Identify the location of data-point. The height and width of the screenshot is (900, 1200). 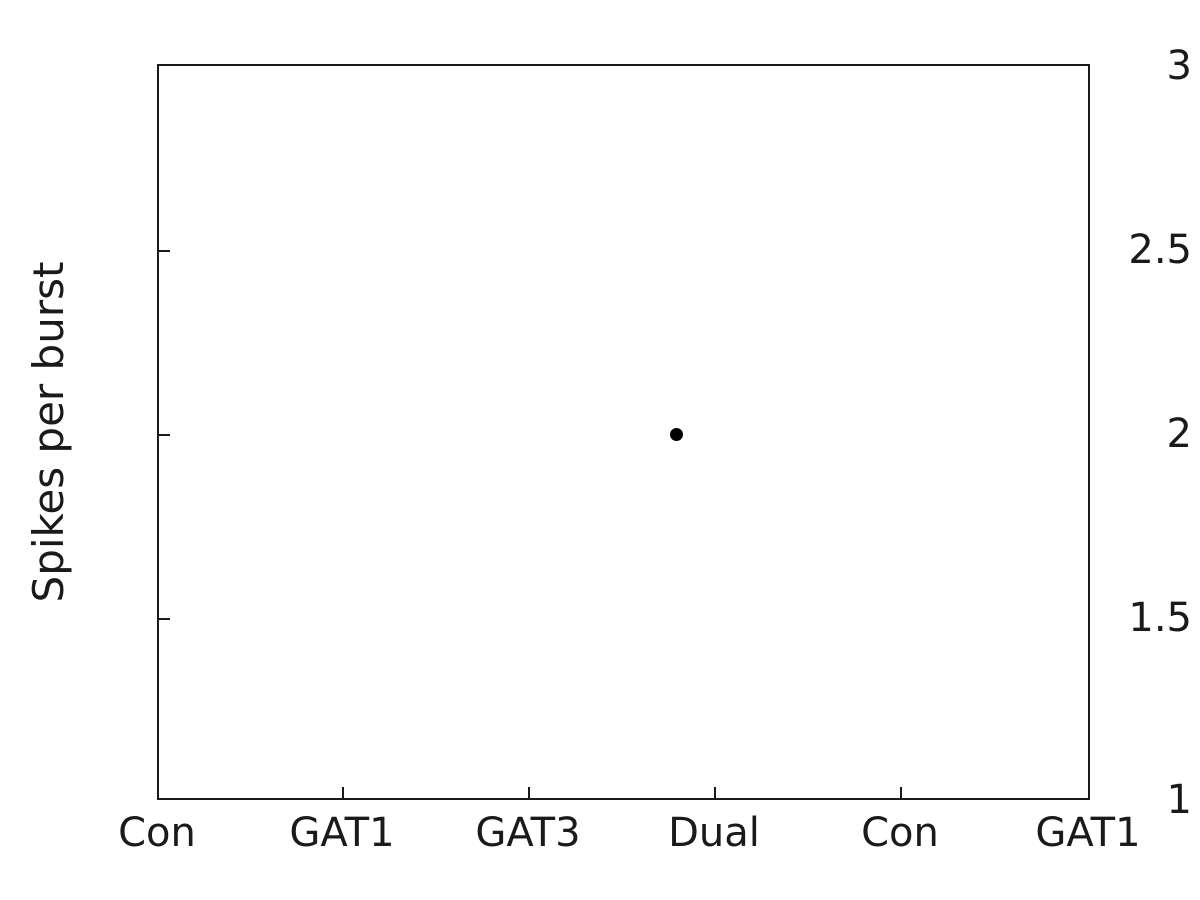
(677, 434).